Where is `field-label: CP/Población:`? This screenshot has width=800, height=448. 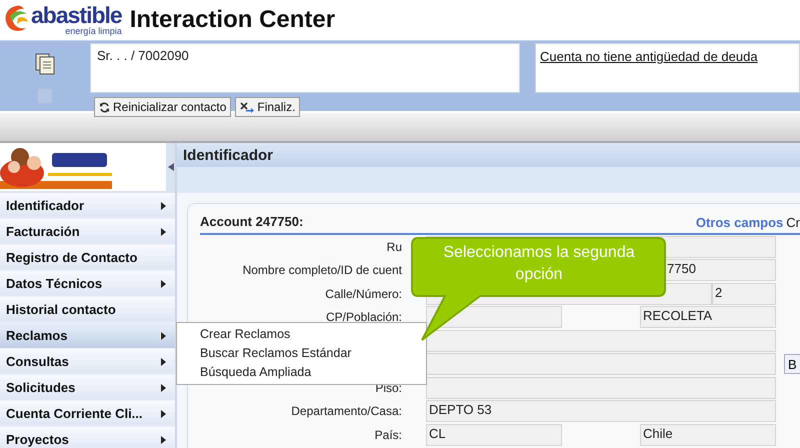
field-label: CP/Población: is located at coordinates (364, 317).